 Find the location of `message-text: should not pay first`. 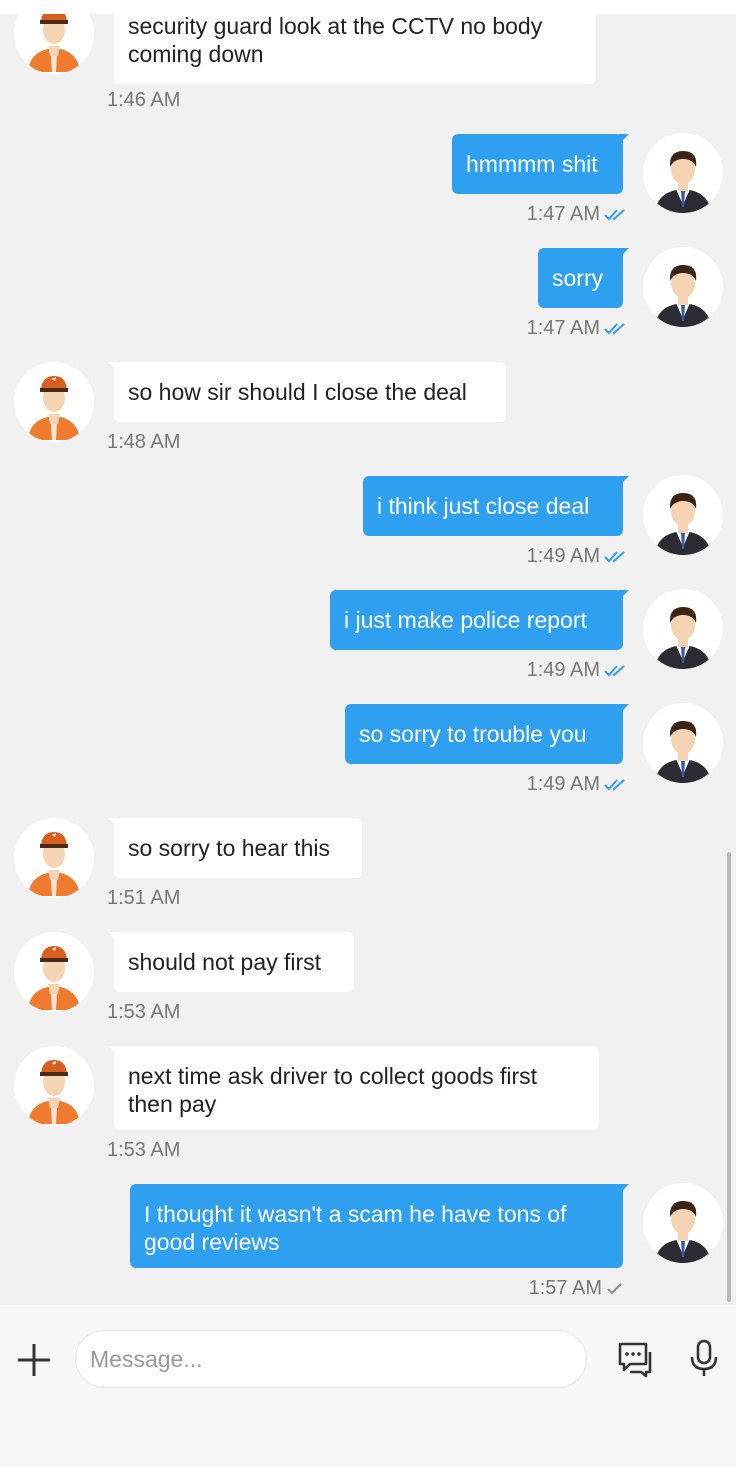

message-text: should not pay first is located at coordinates (225, 962).